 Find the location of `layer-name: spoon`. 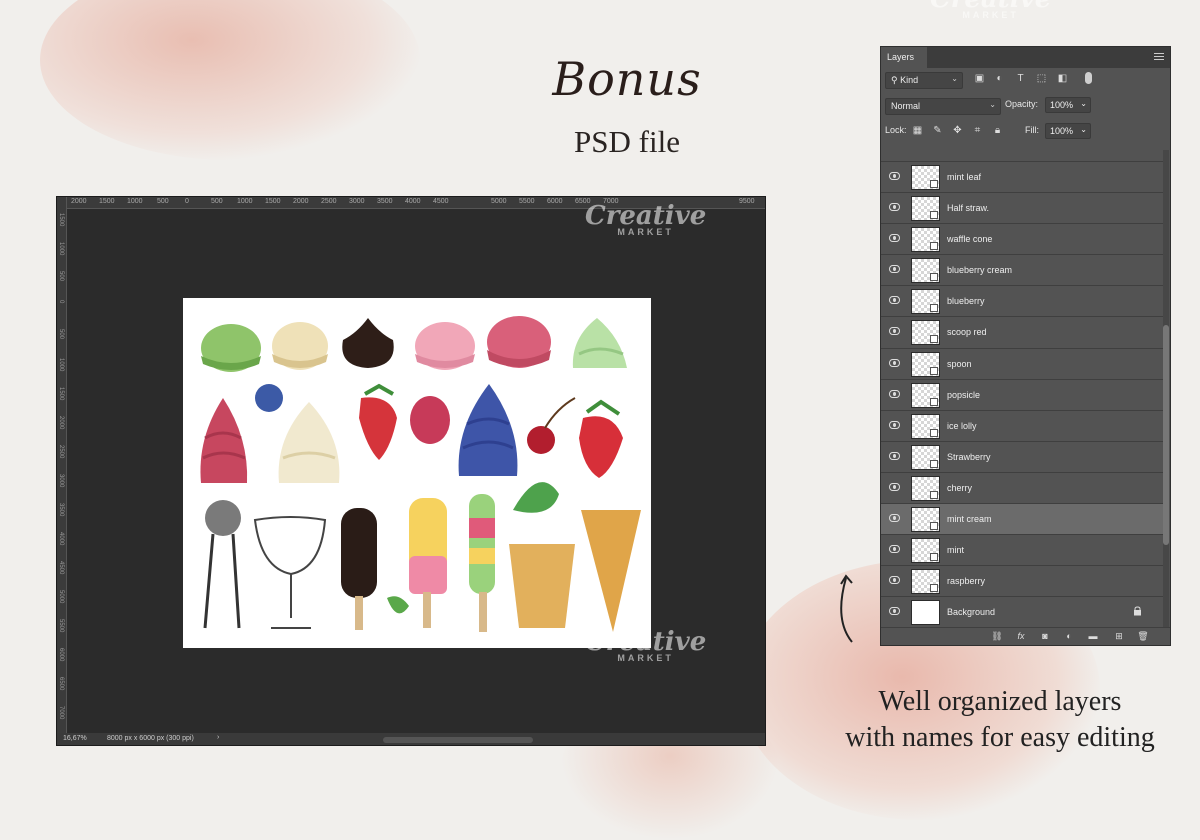

layer-name: spoon is located at coordinates (959, 364).